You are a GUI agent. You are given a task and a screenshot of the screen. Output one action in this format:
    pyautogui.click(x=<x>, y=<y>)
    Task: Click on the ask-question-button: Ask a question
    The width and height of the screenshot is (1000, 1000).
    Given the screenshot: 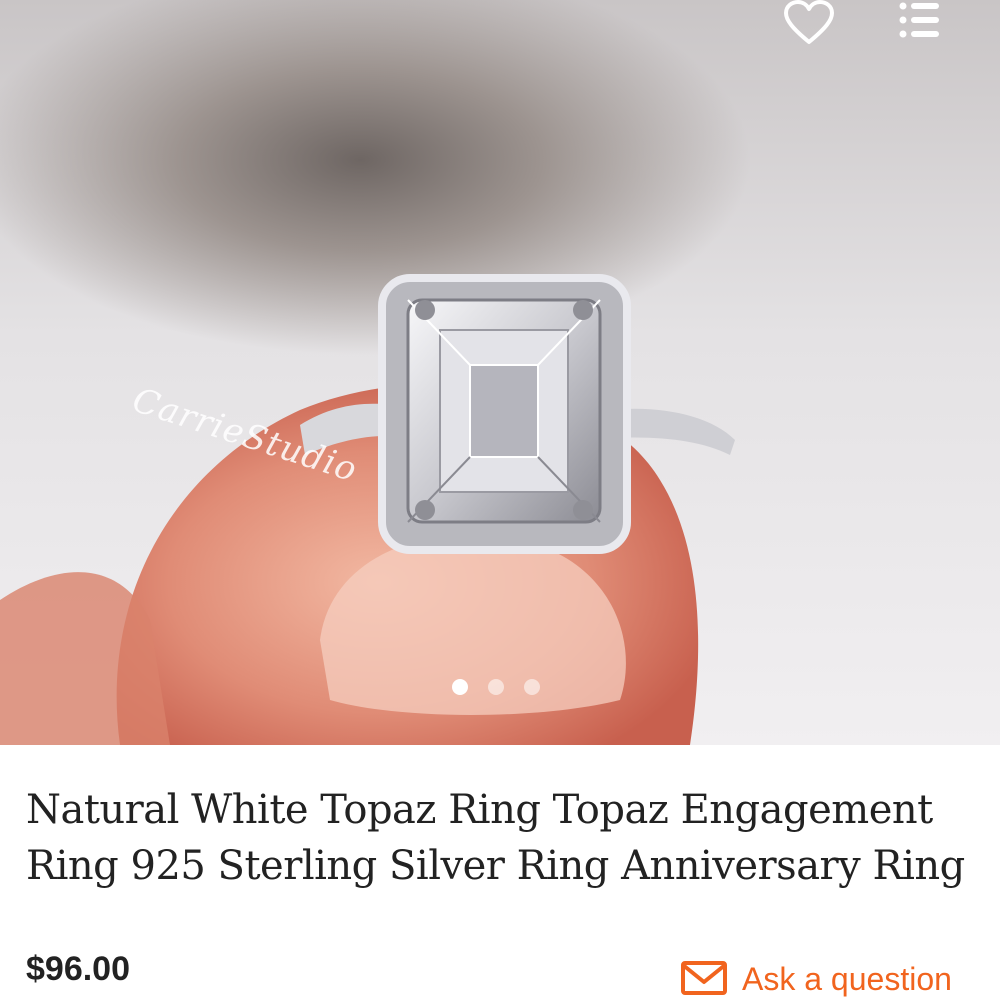 What is the action you would take?
    pyautogui.click(x=816, y=979)
    